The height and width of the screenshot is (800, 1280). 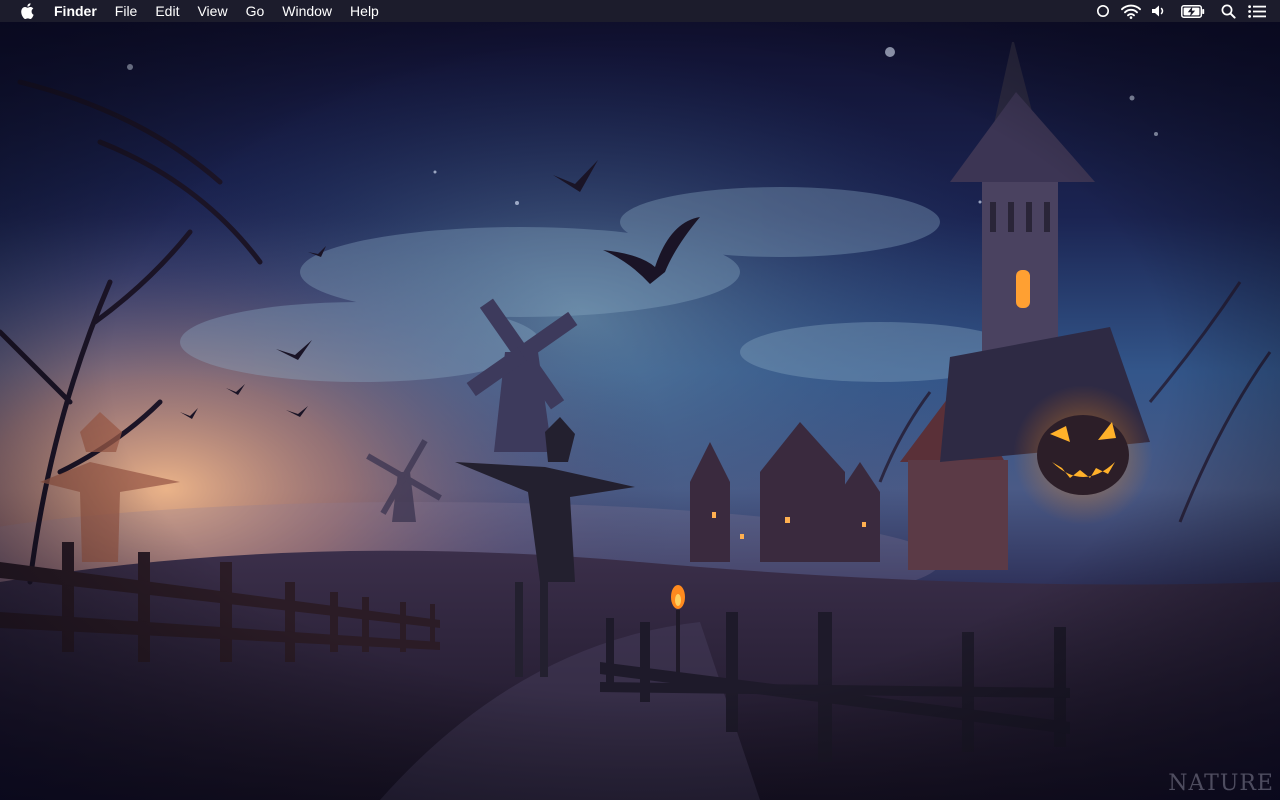 I want to click on volume-icon, so click(x=1159, y=11).